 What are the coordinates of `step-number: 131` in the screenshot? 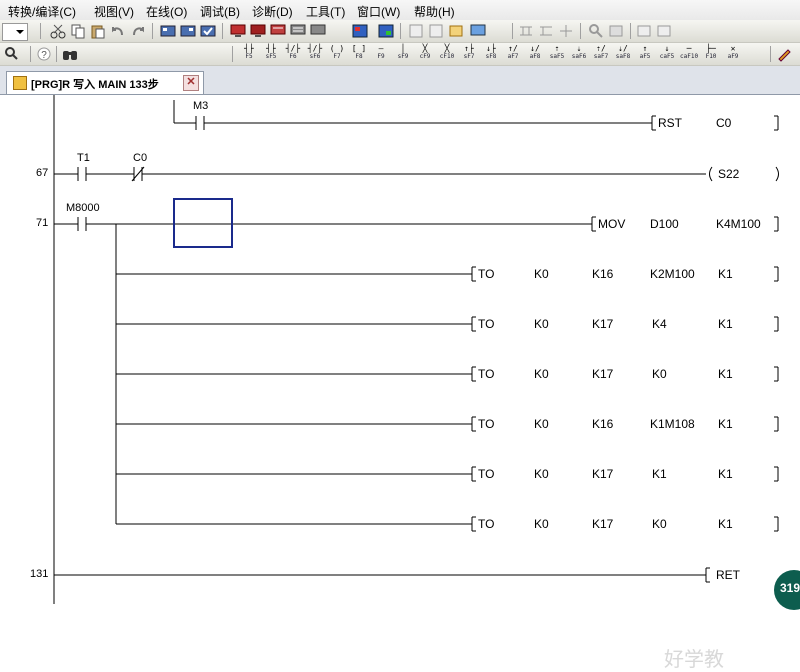 It's located at (39, 574).